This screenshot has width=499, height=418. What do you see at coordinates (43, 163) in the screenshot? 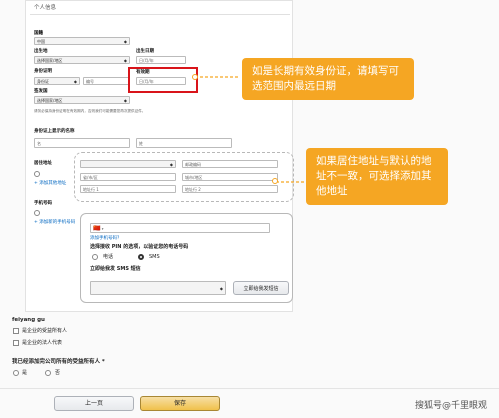
I see `address-label: 居住地址` at bounding box center [43, 163].